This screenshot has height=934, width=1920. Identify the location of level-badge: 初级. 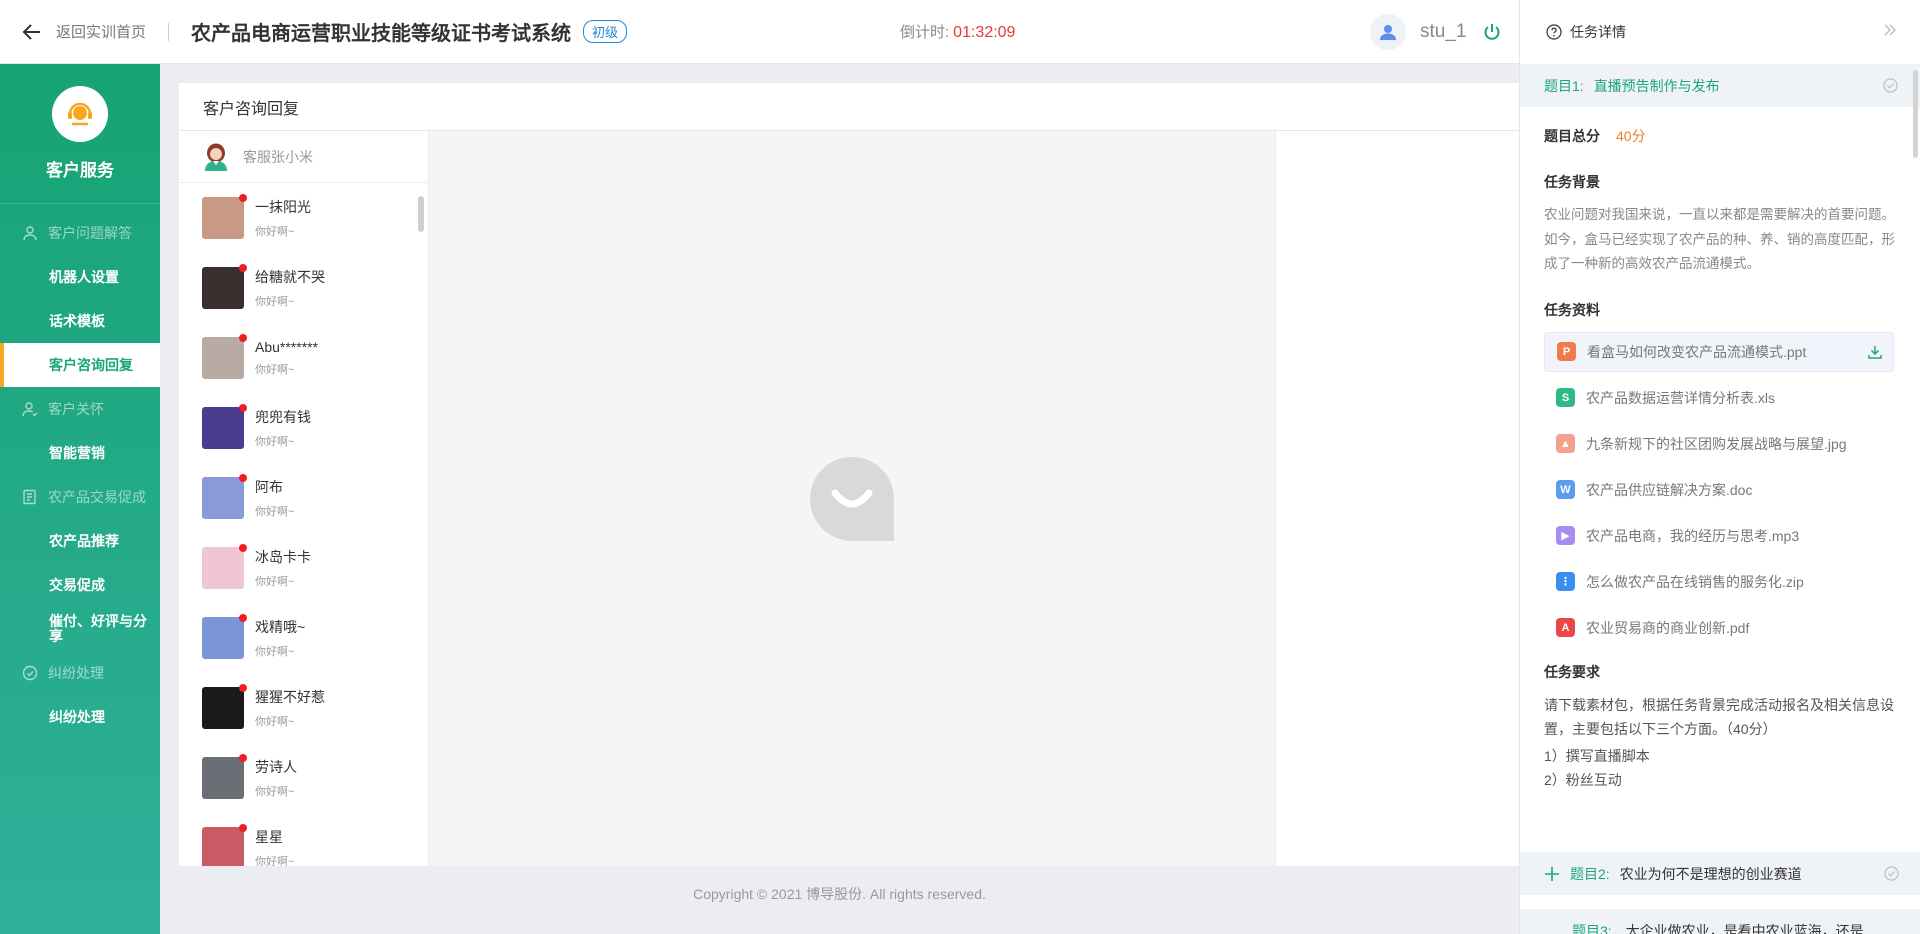
(605, 31).